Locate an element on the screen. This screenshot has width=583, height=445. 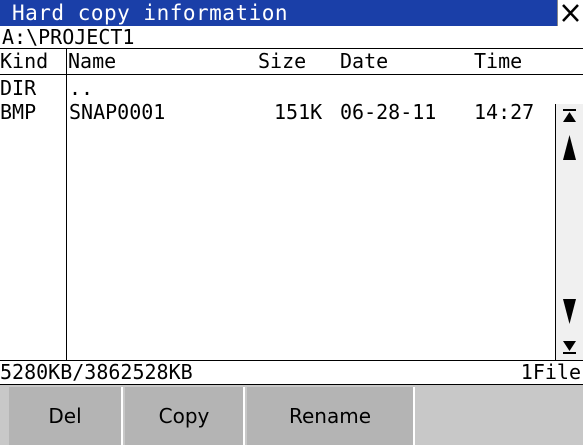
file-name: .. is located at coordinates (81, 88).